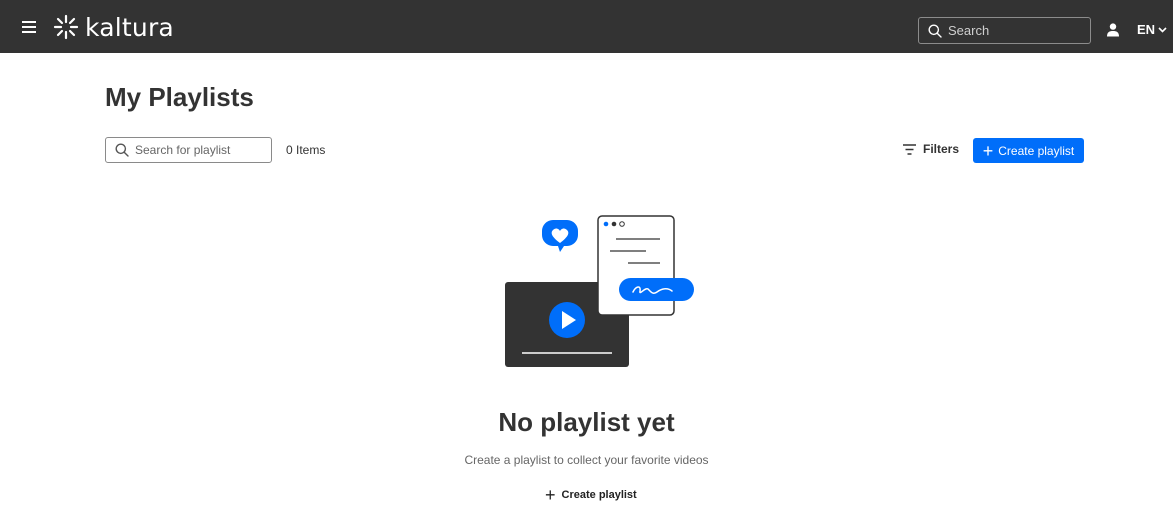  I want to click on playlist-search, so click(188, 150).